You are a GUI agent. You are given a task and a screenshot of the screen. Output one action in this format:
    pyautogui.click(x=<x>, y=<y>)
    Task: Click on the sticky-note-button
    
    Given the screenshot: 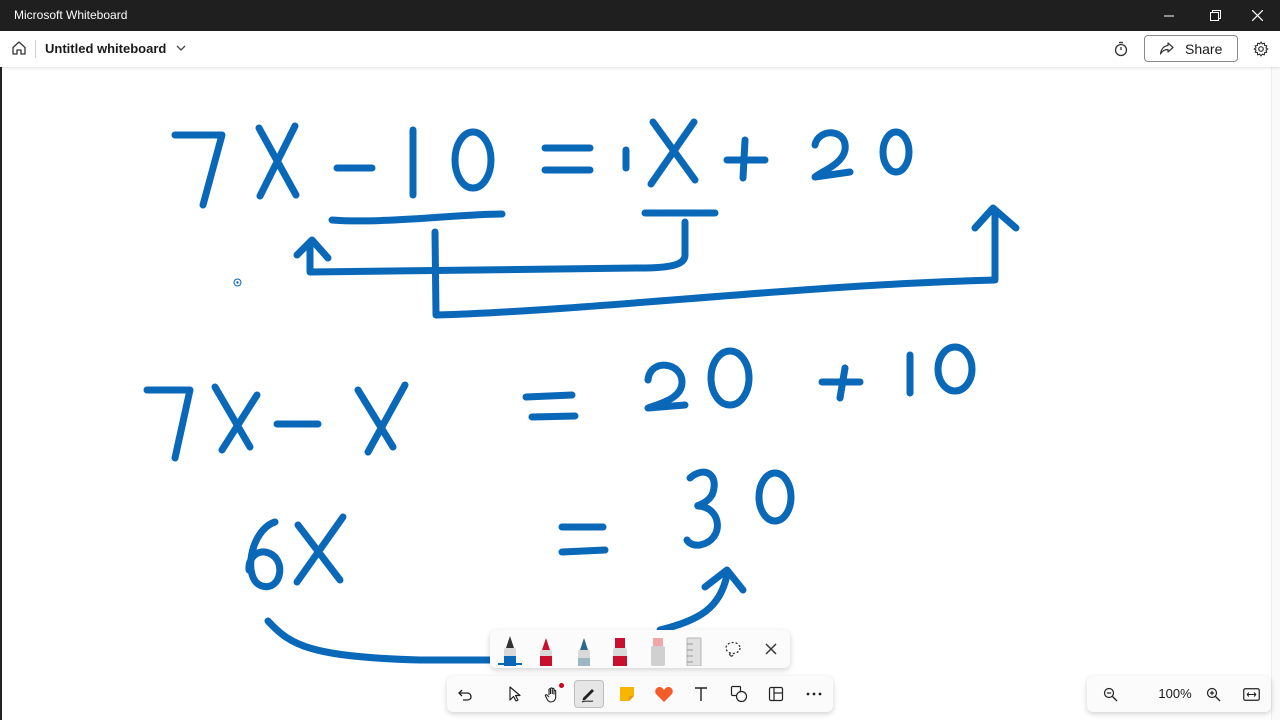 What is the action you would take?
    pyautogui.click(x=627, y=694)
    